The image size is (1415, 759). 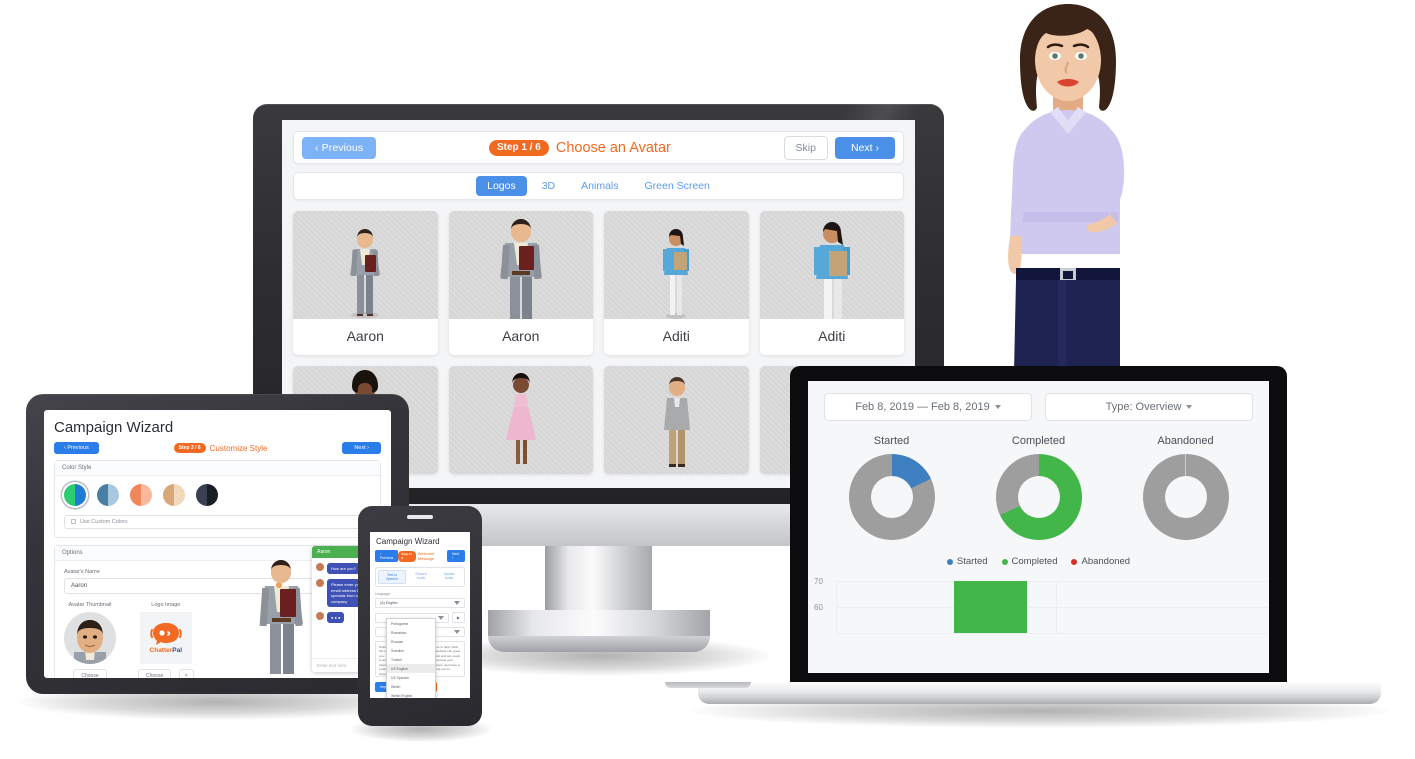 I want to click on tab-record-audio: Record Audio, so click(x=421, y=577).